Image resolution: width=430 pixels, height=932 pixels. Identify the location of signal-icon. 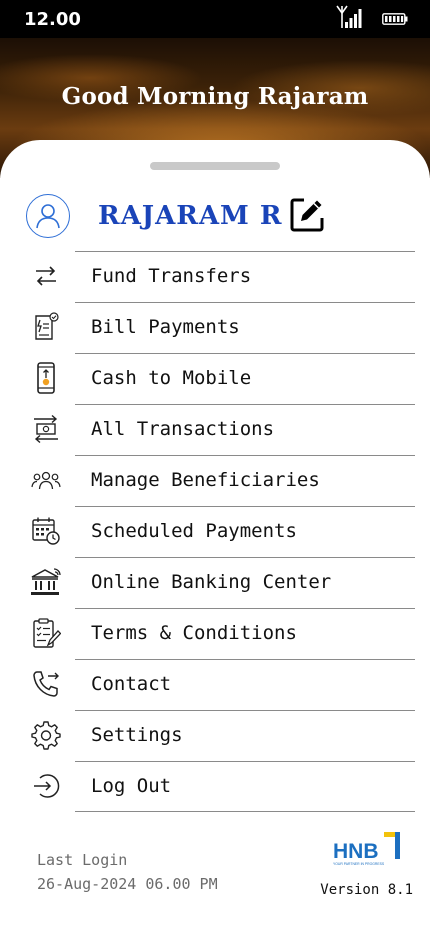
(350, 19).